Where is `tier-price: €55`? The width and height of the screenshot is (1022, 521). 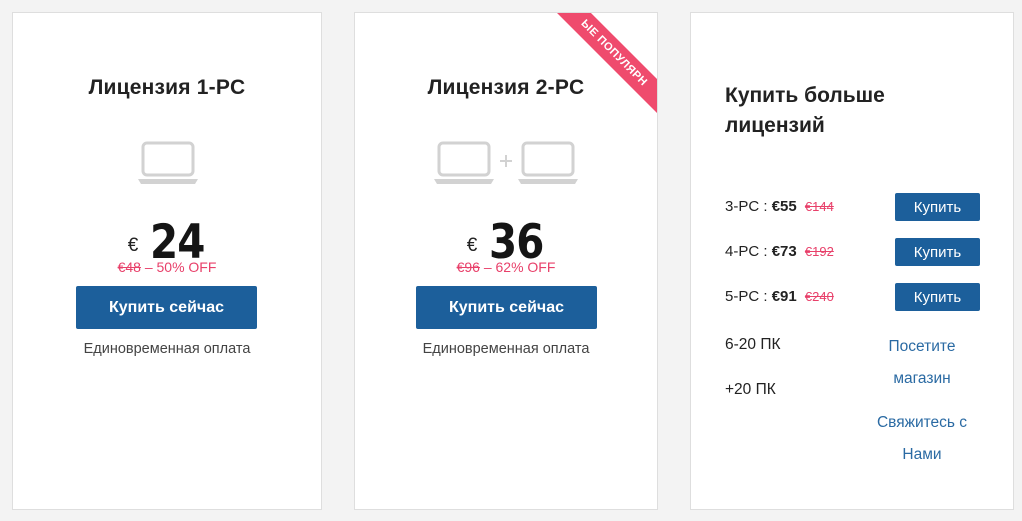
tier-price: €55 is located at coordinates (784, 206).